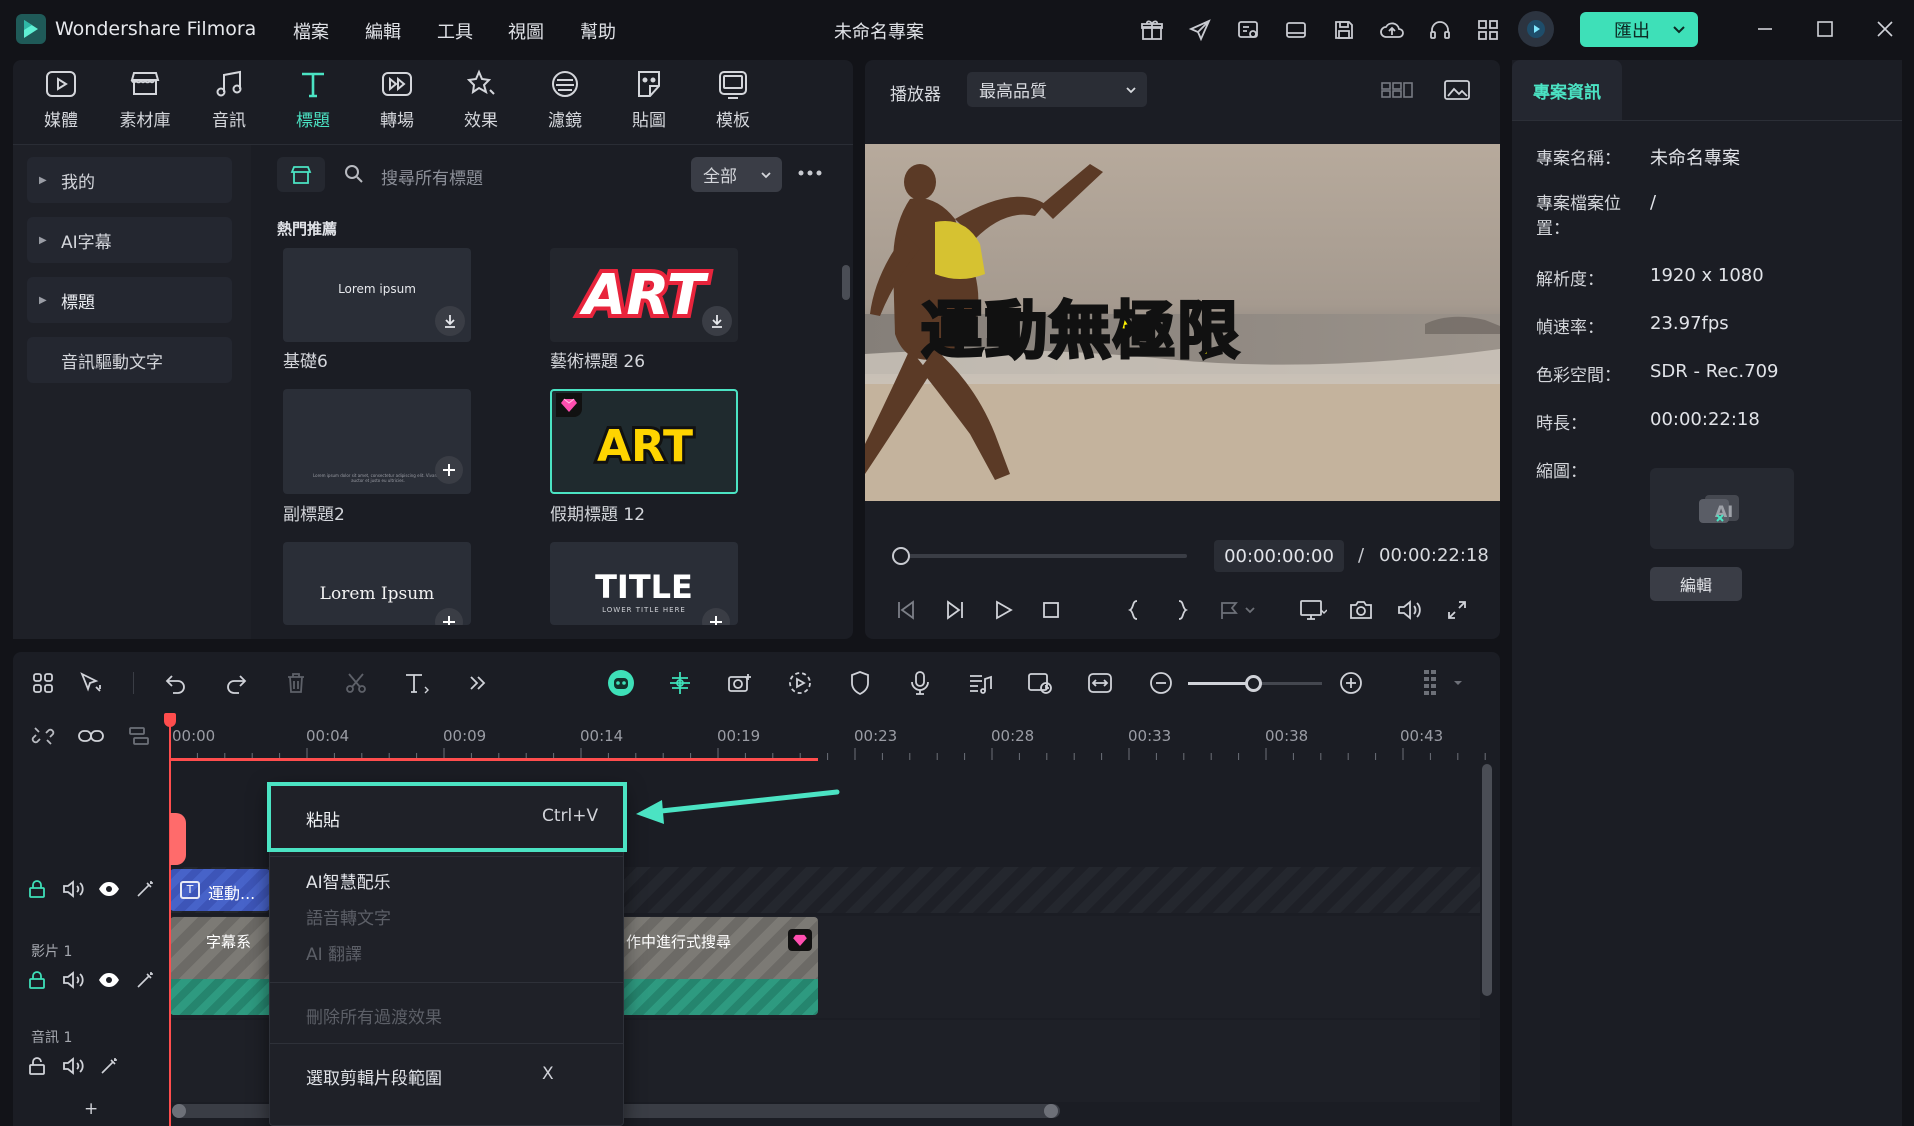  Describe the element at coordinates (377, 583) in the screenshot. I see `title-card-lorem: Lorem Ipsum` at that location.